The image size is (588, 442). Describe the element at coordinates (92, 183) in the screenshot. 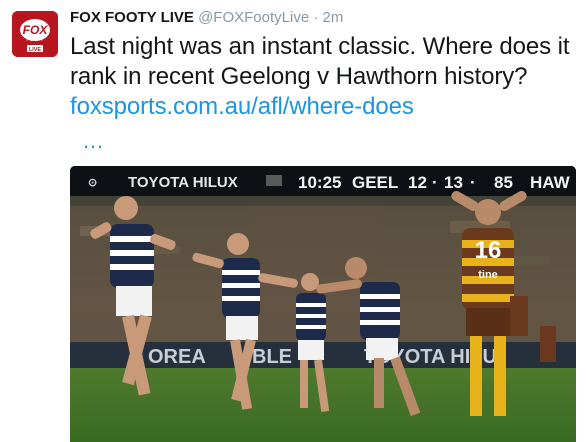

I see `toyota-logo-icon: ⊙` at that location.